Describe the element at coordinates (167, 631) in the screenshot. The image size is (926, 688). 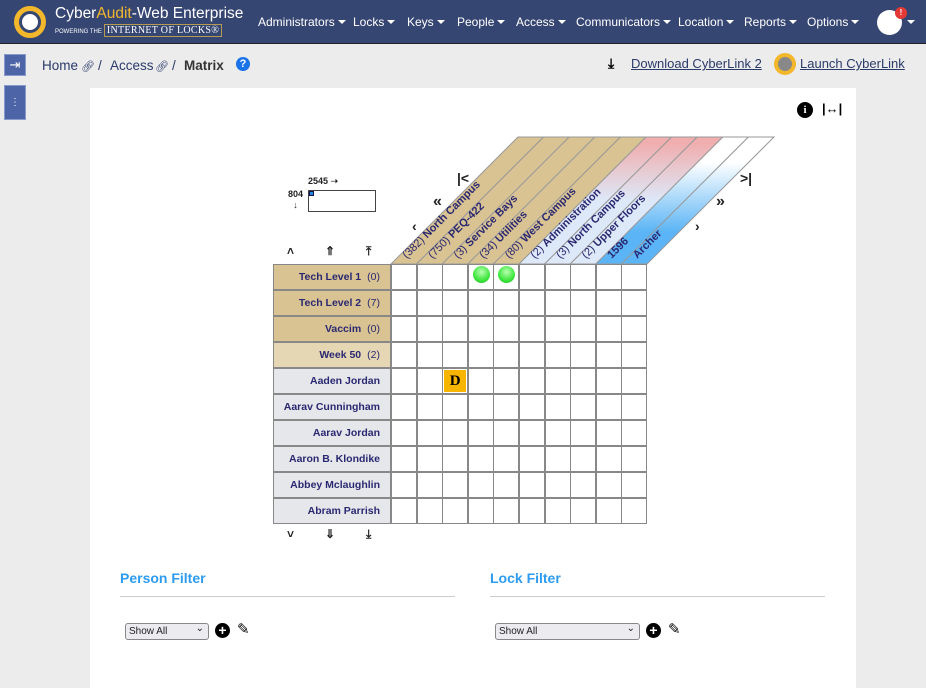
I see `person-filter-select: Show All` at that location.